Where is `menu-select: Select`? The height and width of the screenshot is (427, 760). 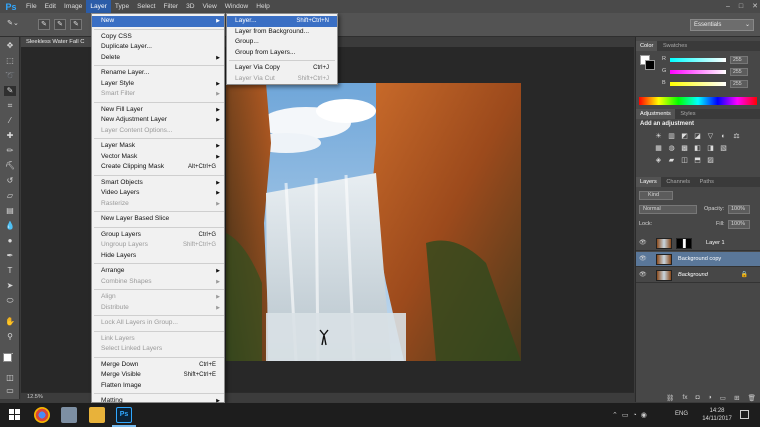 menu-select: Select is located at coordinates (146, 6).